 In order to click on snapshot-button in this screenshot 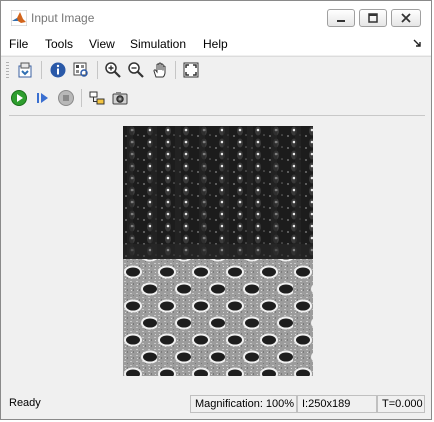, I will do `click(120, 98)`.